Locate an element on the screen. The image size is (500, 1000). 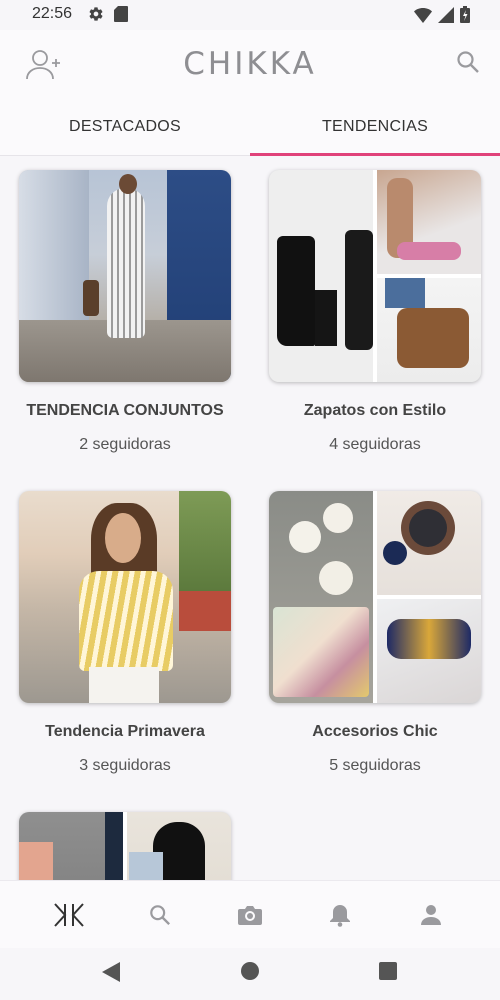
nav-notifications is located at coordinates (340, 915).